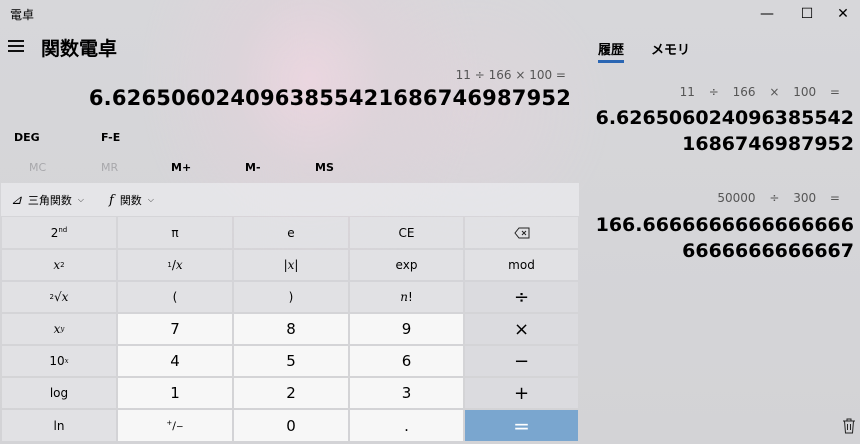 The image size is (860, 444). I want to click on history-result: 6.6265060240963855421686746987952, so click(720, 131).